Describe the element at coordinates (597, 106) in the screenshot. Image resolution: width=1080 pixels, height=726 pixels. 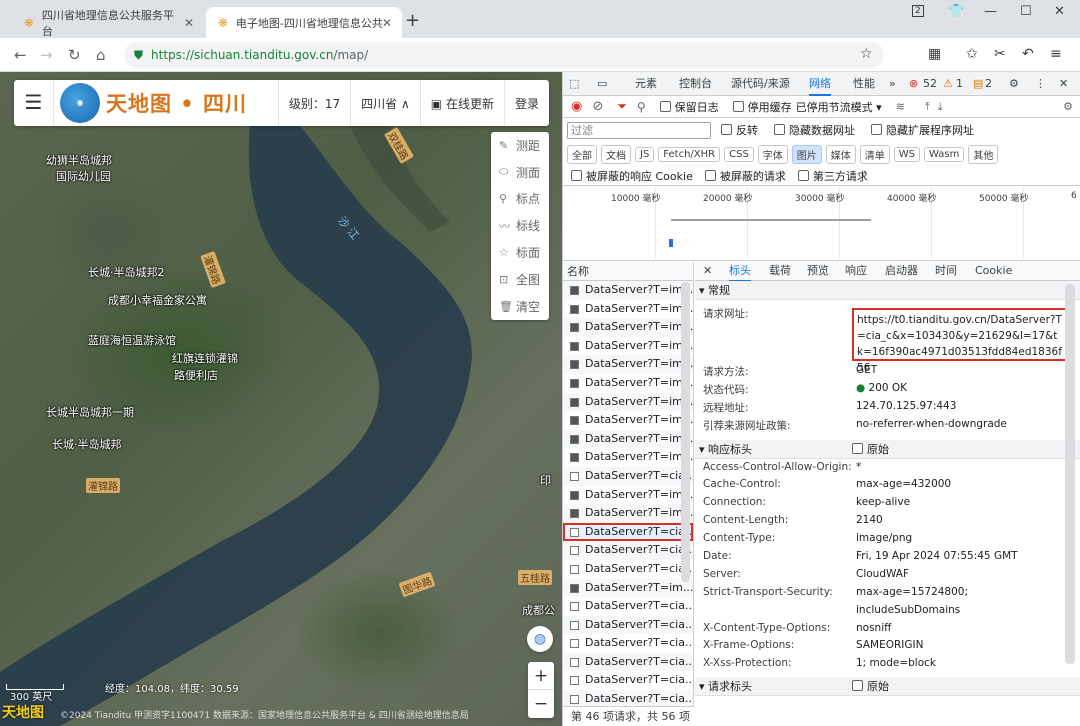
I see `clear-icon: ⊘` at that location.